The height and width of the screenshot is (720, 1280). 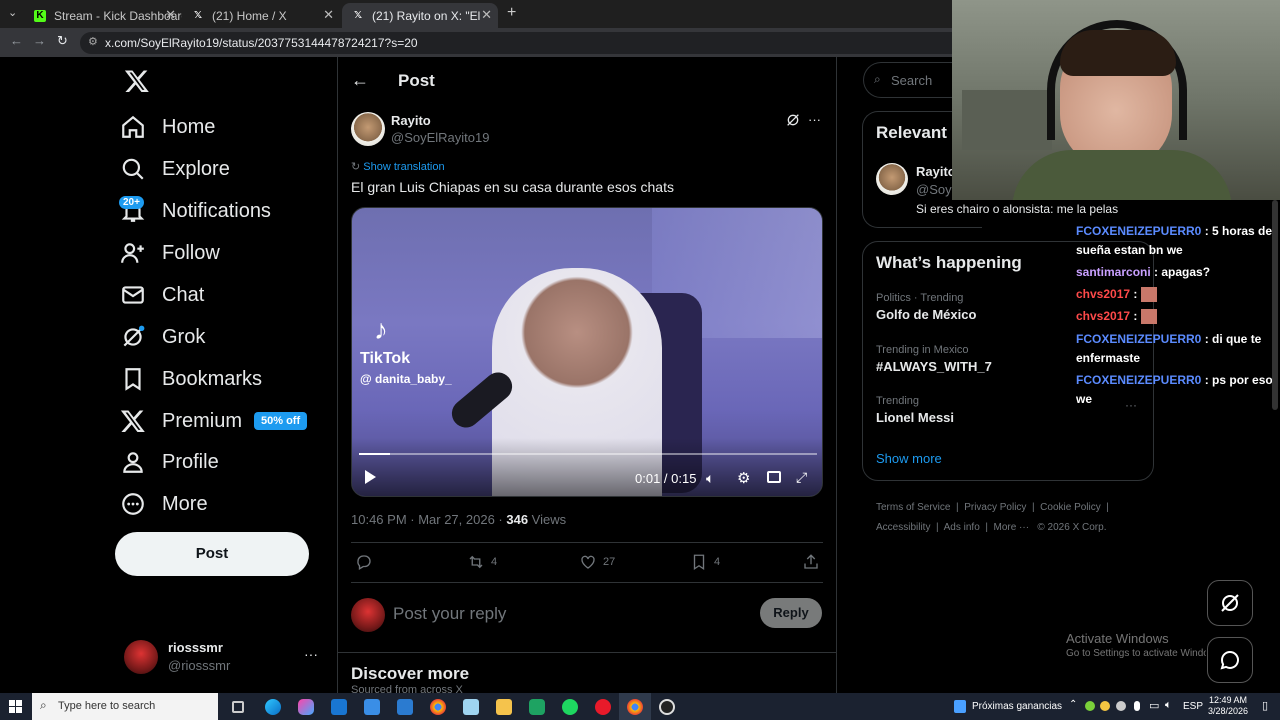 I want to click on grok-float-button, so click(x=1230, y=603).